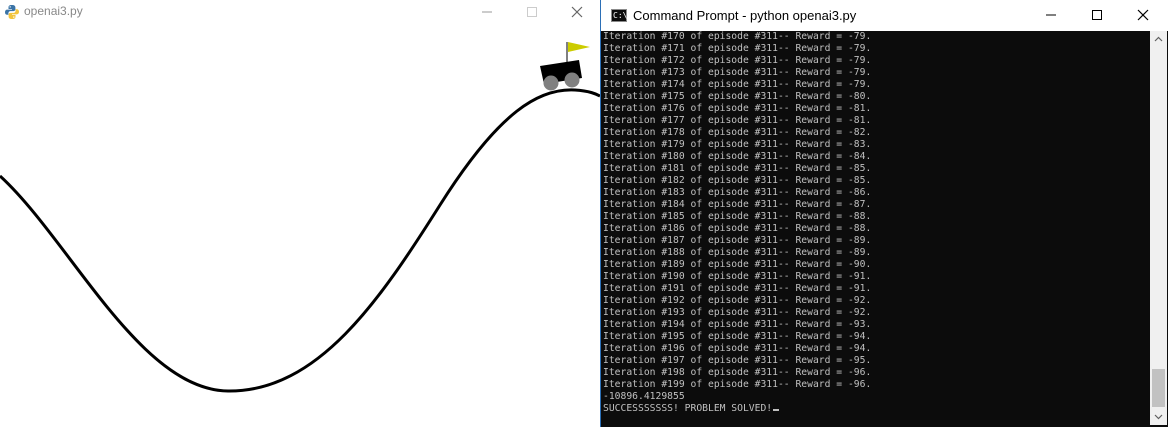  I want to click on cmd-icon: C:\, so click(619, 15).